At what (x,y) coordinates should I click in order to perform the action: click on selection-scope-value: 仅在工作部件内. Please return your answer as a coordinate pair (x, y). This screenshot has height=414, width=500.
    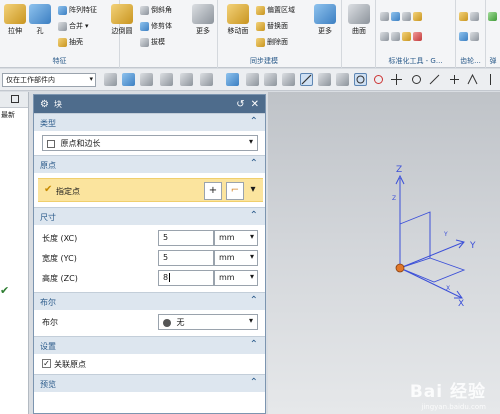
    Looking at the image, I should click on (30, 80).